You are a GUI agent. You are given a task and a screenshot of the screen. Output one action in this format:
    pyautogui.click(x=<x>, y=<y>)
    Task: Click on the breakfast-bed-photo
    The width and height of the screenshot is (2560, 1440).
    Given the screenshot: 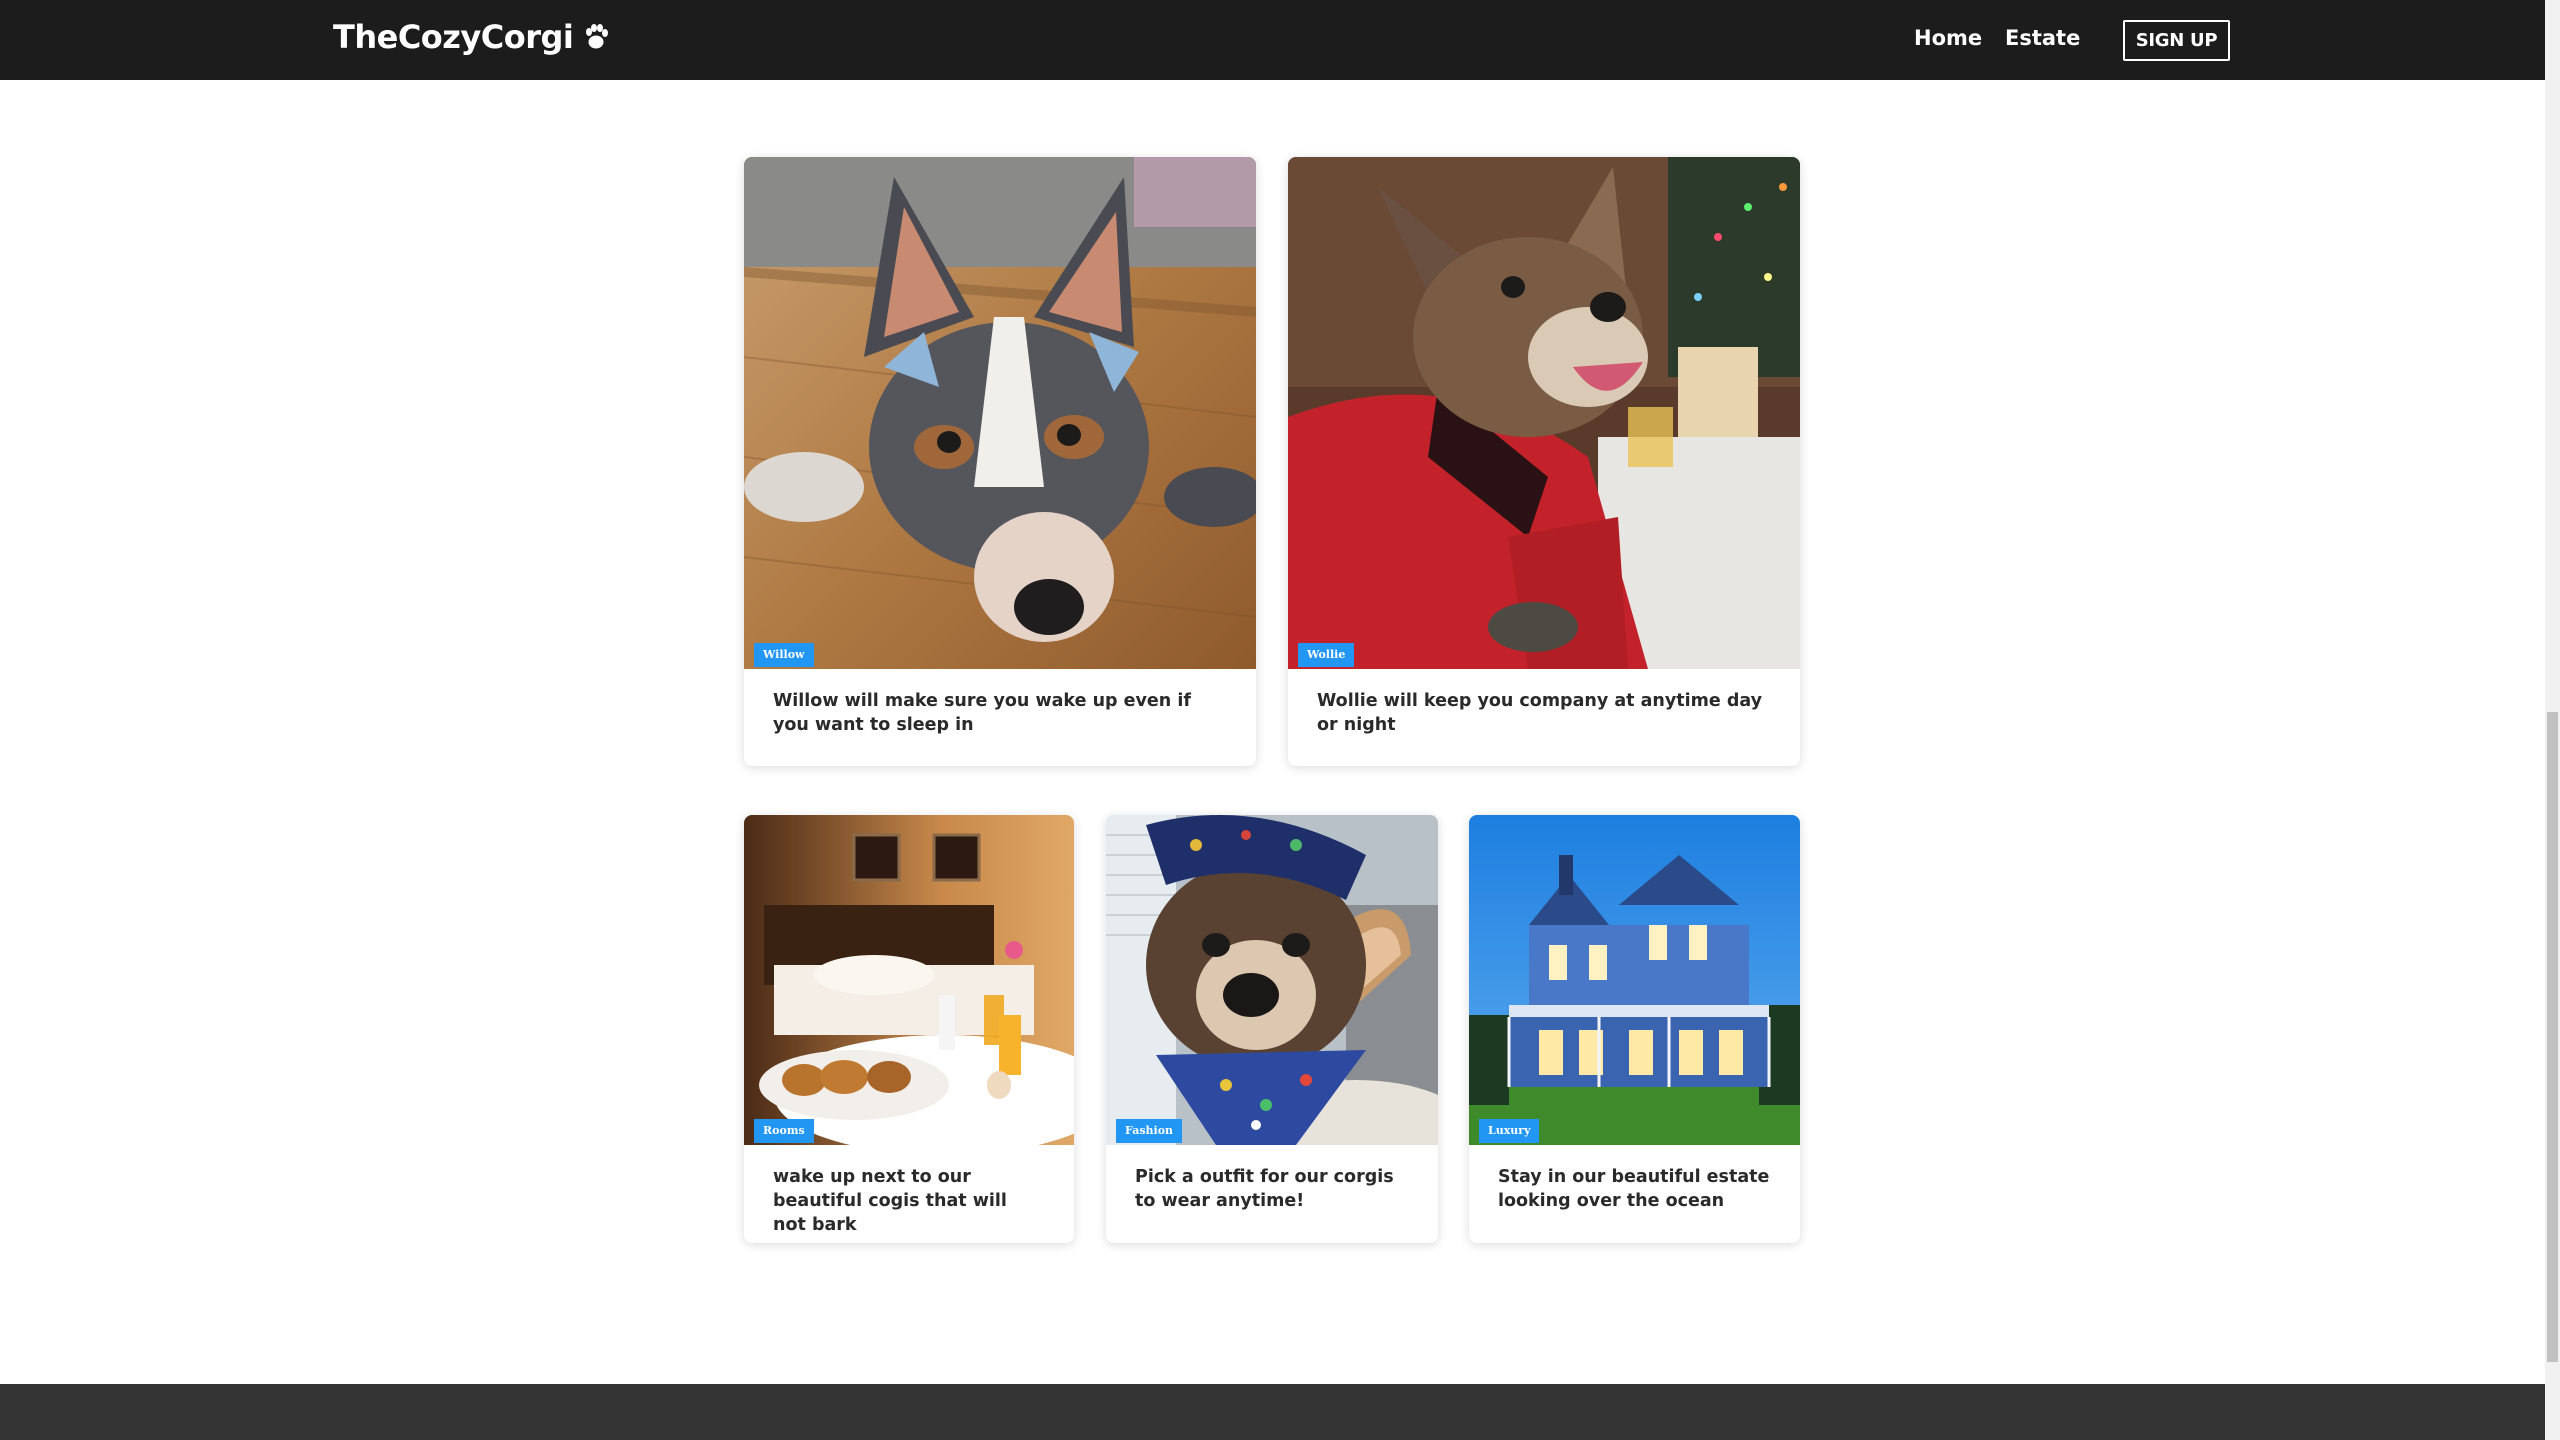 What is the action you would take?
    pyautogui.click(x=909, y=980)
    